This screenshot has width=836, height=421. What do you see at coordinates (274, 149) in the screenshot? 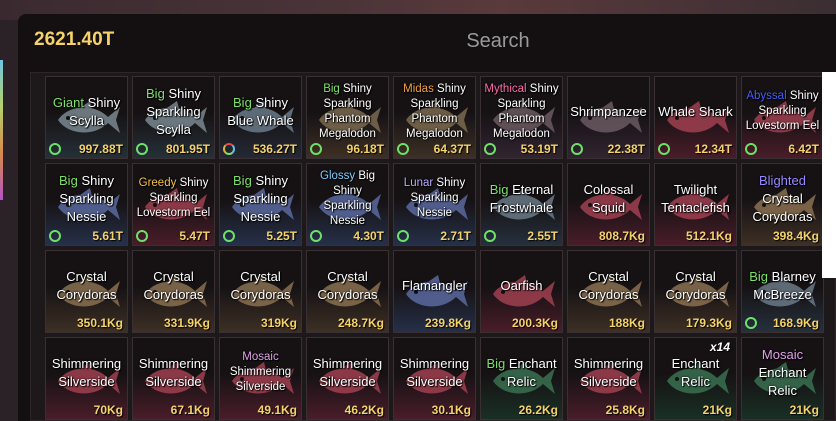
I see `fish-value: 536.27T` at bounding box center [274, 149].